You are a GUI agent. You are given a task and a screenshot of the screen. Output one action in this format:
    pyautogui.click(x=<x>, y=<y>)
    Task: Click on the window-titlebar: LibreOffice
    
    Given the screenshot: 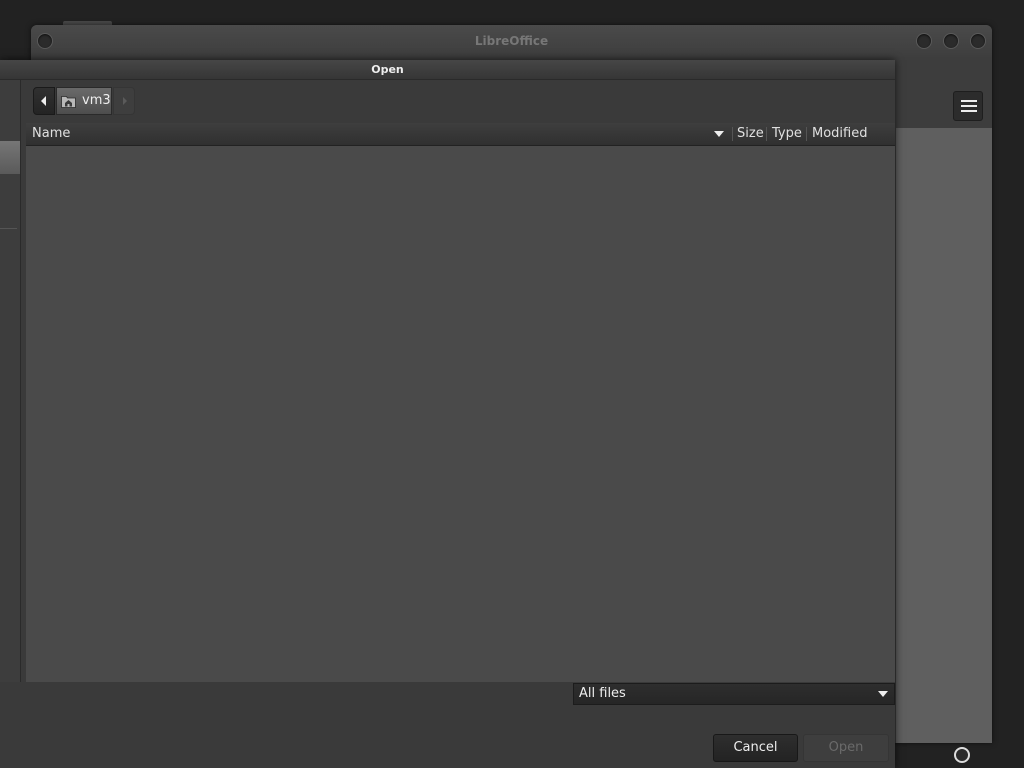 What is the action you would take?
    pyautogui.click(x=511, y=41)
    